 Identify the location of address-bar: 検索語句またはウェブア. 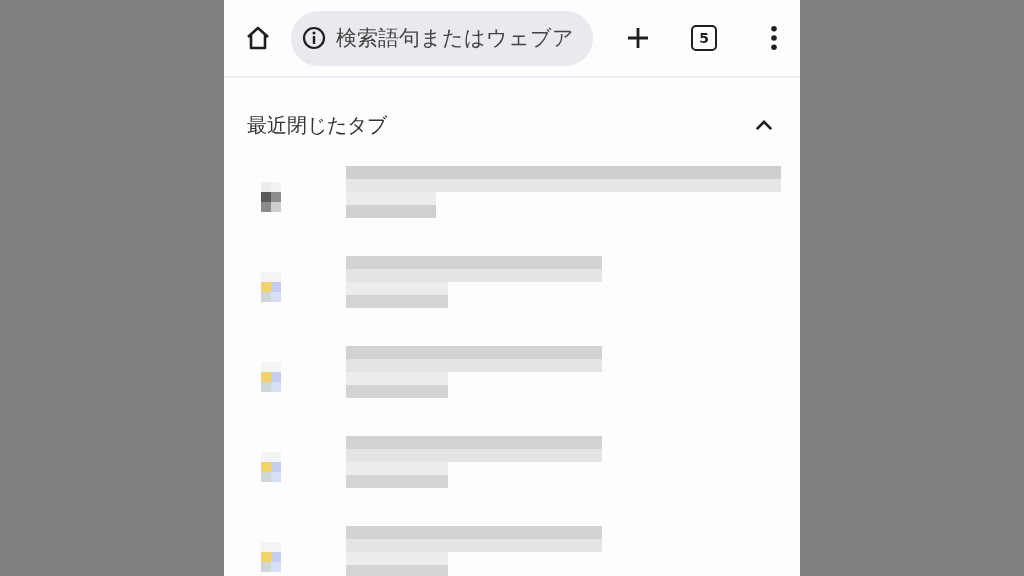
(442, 38).